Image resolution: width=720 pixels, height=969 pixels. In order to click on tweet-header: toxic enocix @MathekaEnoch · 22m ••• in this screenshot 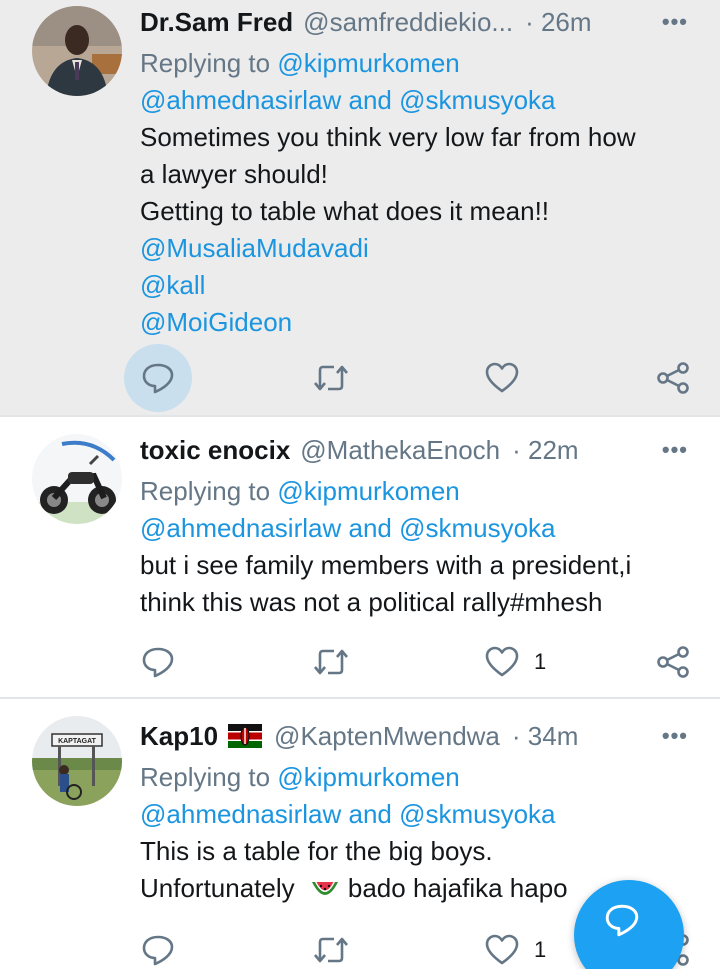, I will do `click(415, 450)`.